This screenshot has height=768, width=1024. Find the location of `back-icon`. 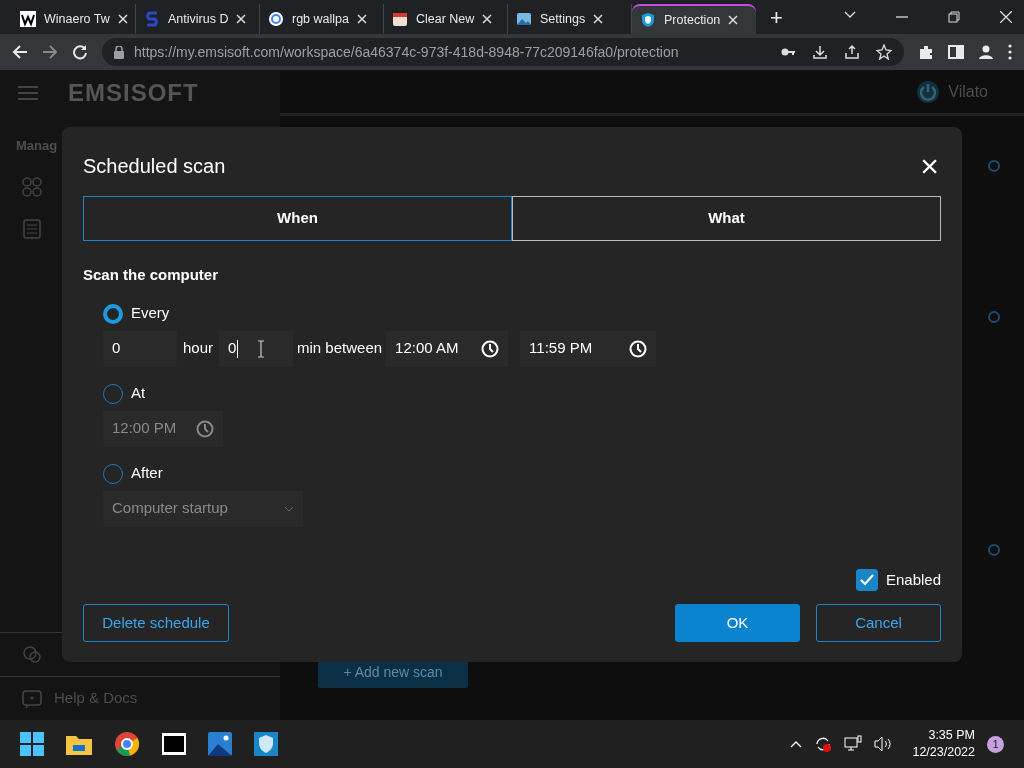

back-icon is located at coordinates (20, 52).